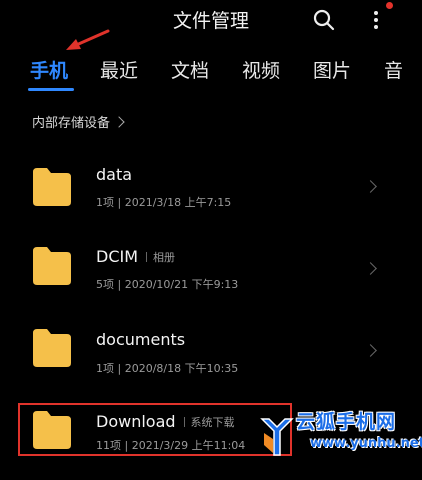 Image resolution: width=422 pixels, height=480 pixels. What do you see at coordinates (324, 20) in the screenshot?
I see `search-icon` at bounding box center [324, 20].